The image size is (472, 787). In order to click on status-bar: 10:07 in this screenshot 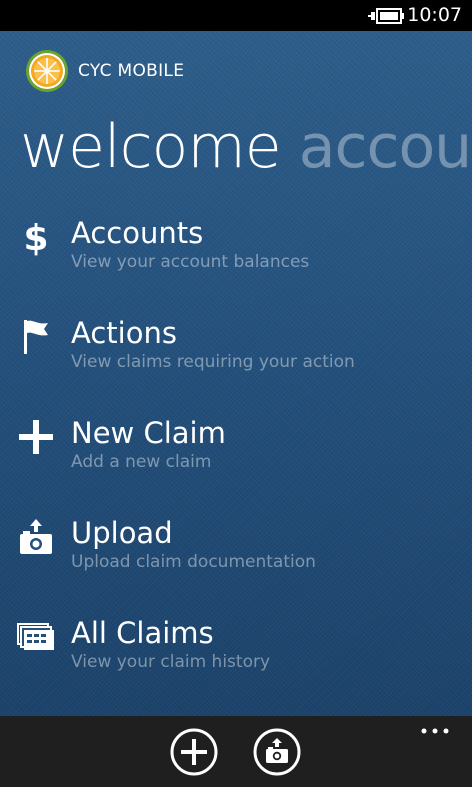, I will do `click(236, 15)`.